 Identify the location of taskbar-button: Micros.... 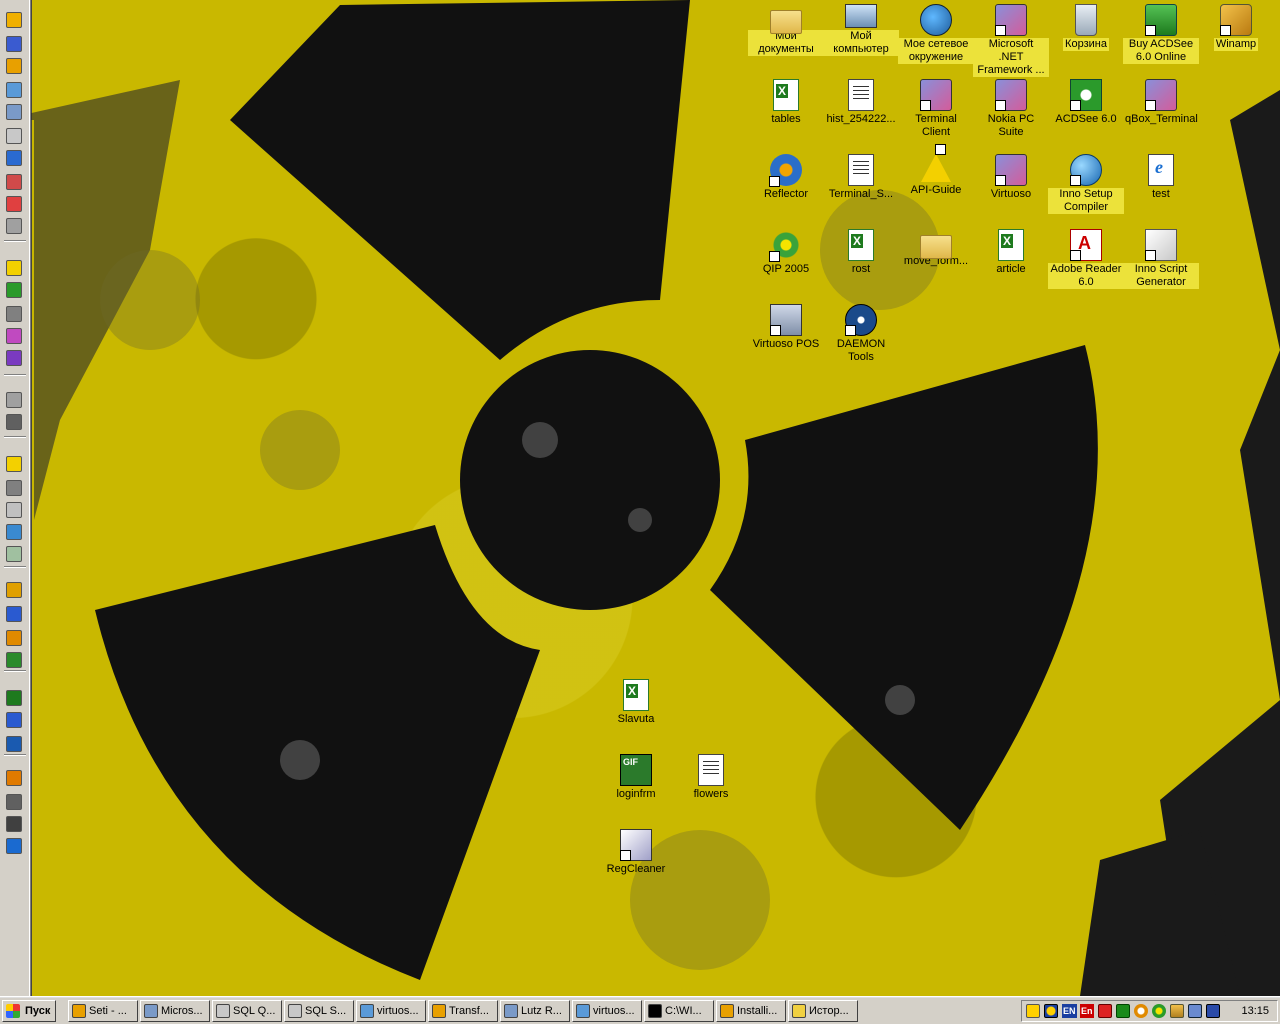
(175, 1011).